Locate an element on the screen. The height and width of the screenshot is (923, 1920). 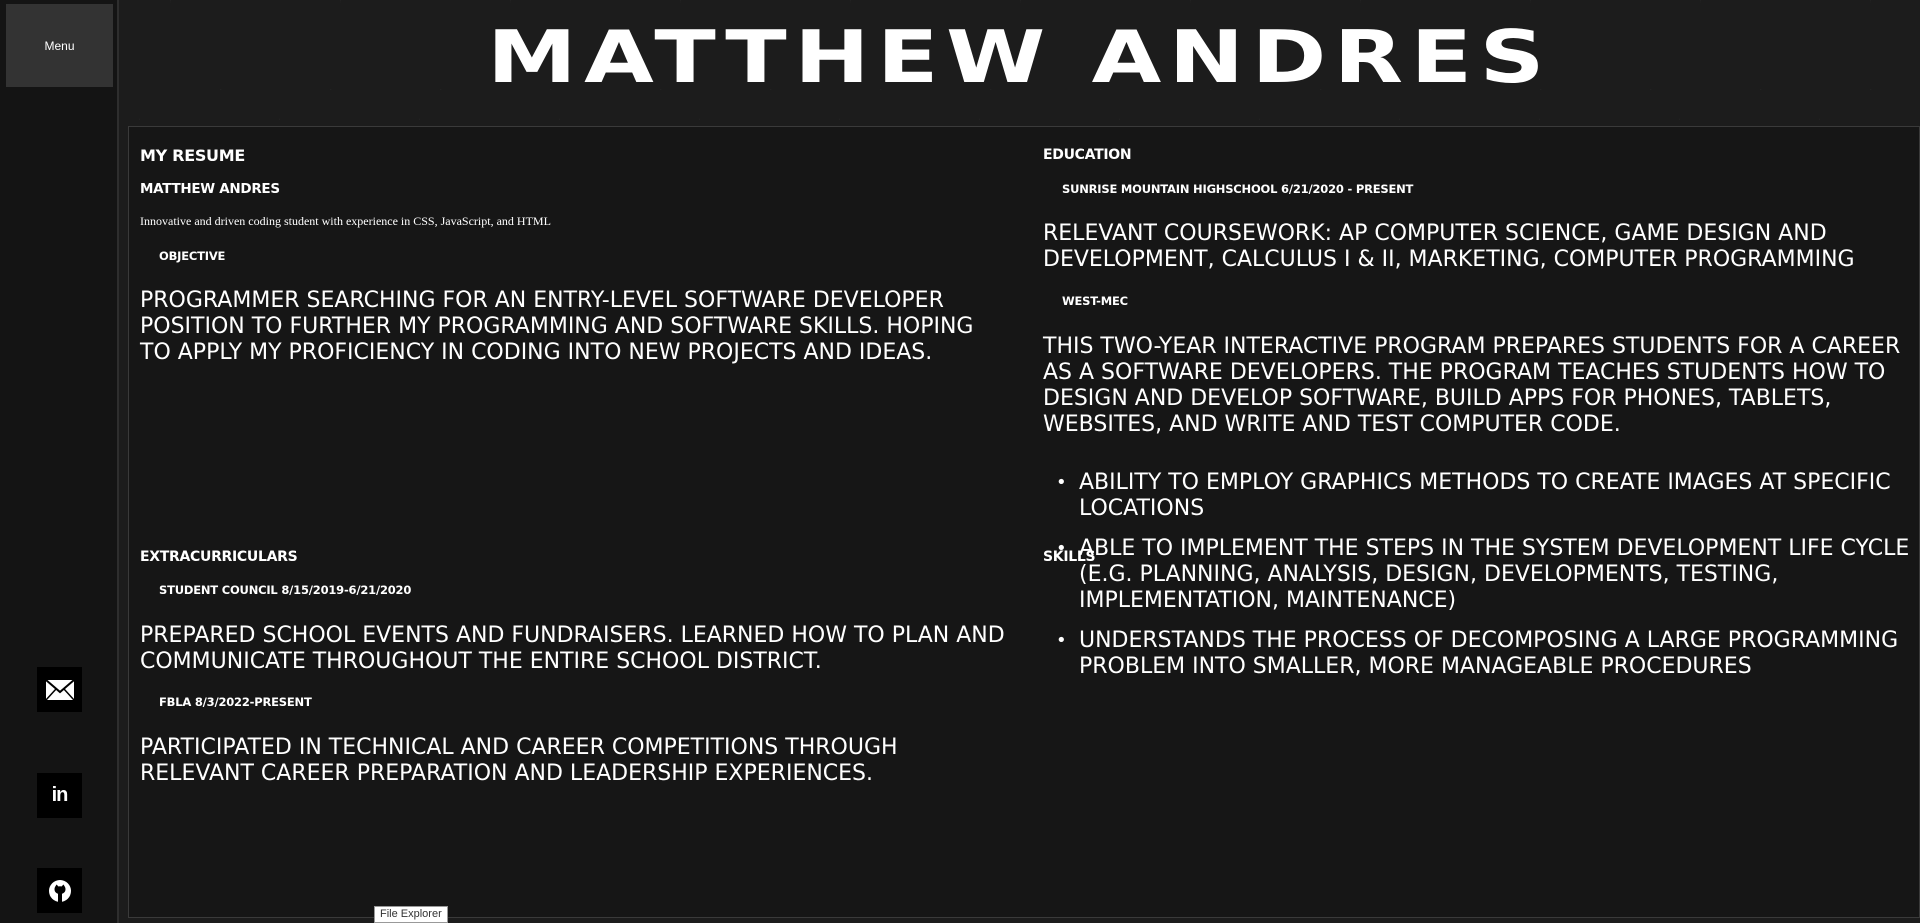
mail-icon is located at coordinates (59, 689).